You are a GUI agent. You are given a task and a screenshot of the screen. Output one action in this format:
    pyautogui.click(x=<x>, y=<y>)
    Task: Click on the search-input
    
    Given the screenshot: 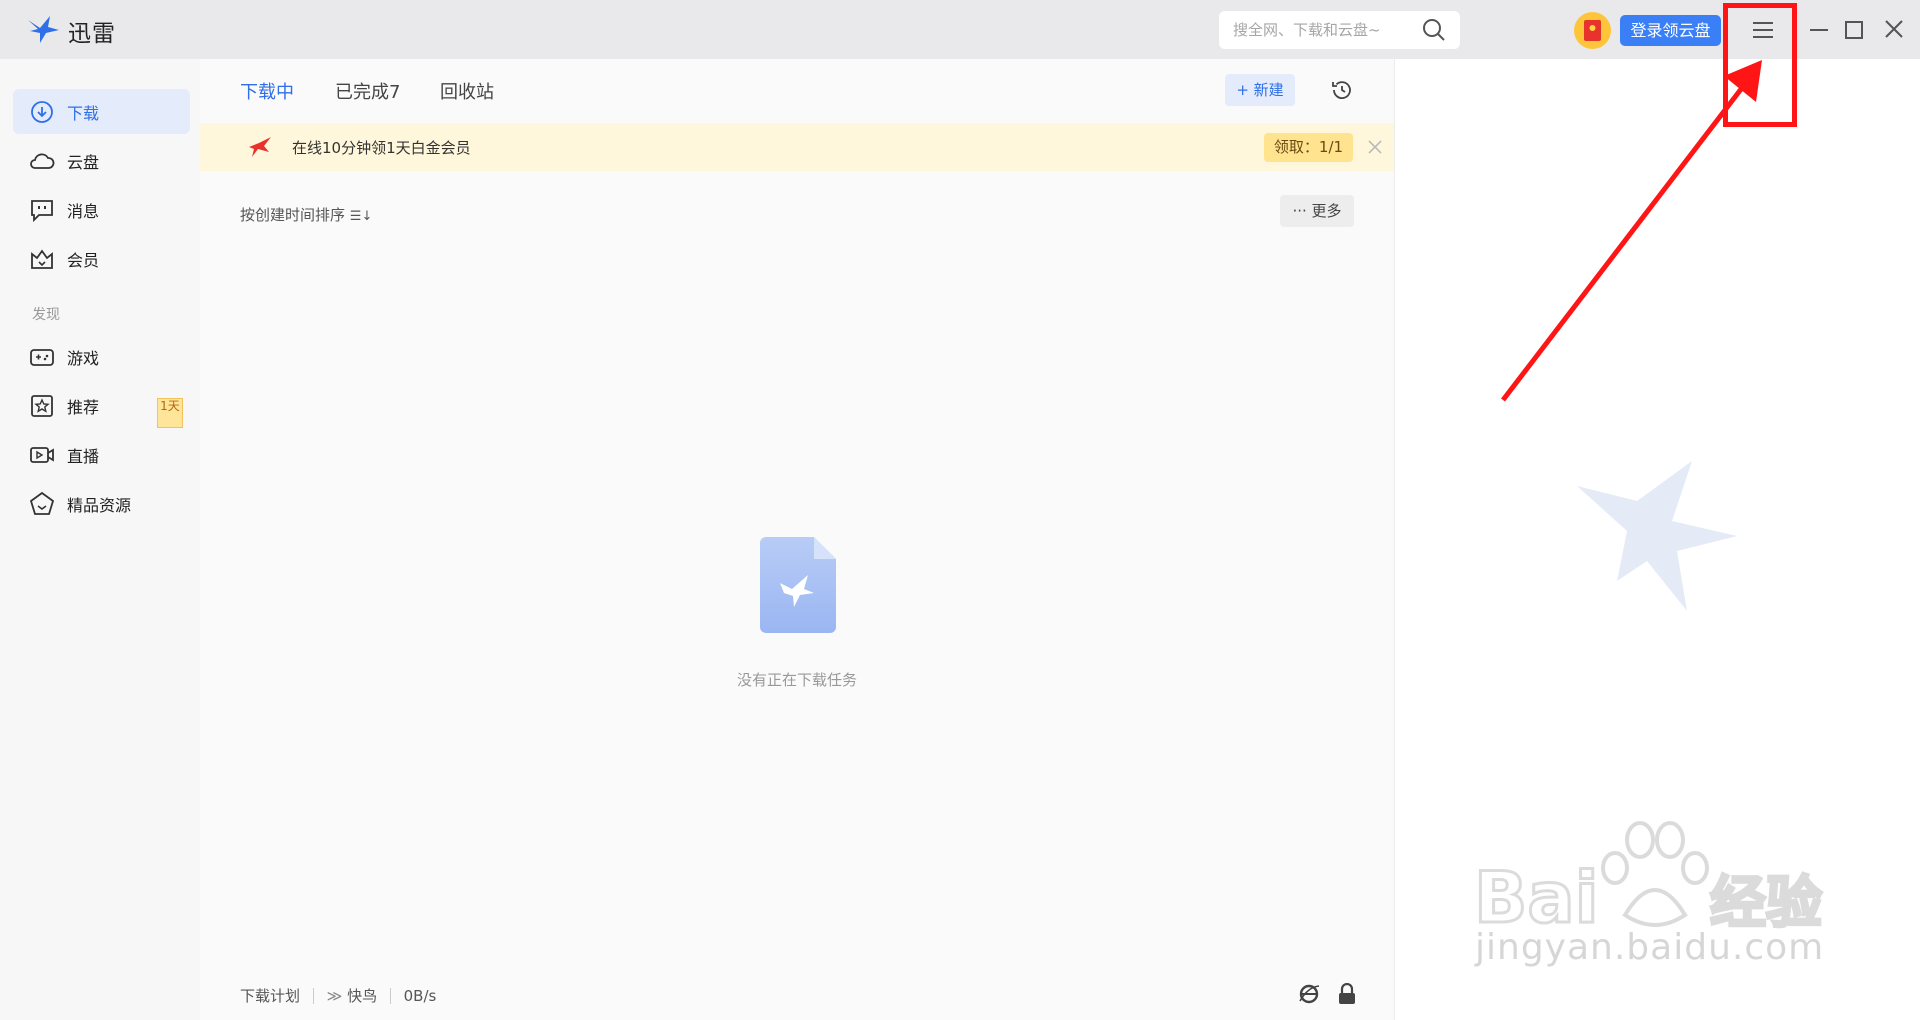 What is the action you would take?
    pyautogui.click(x=1323, y=30)
    